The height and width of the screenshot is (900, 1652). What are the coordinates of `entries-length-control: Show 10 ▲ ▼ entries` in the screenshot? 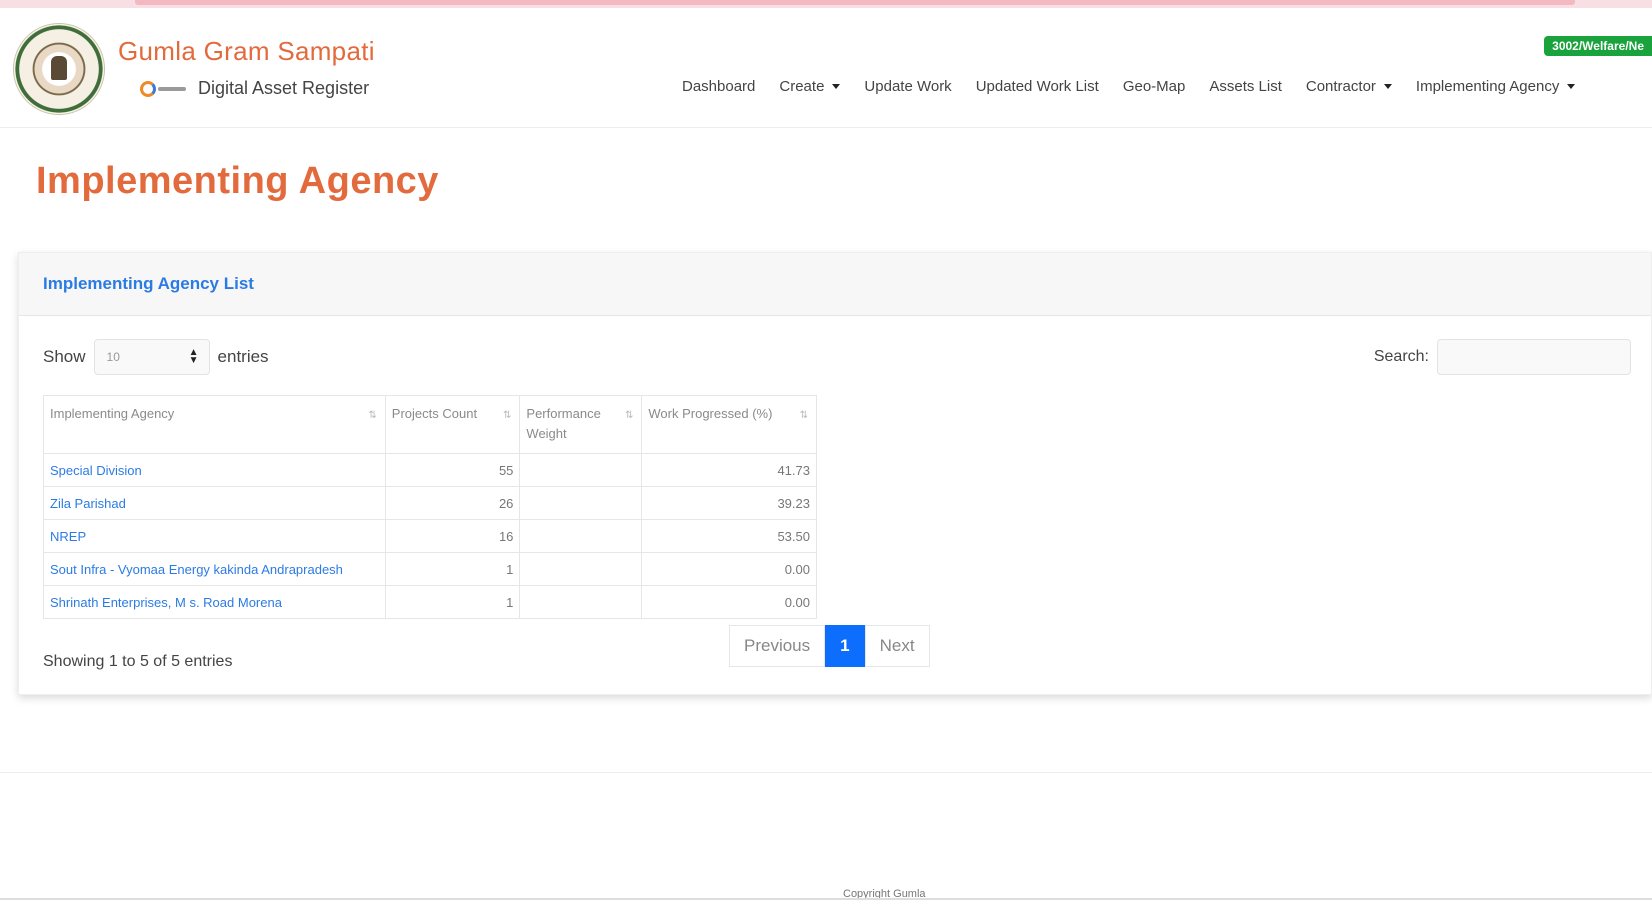 It's located at (156, 357).